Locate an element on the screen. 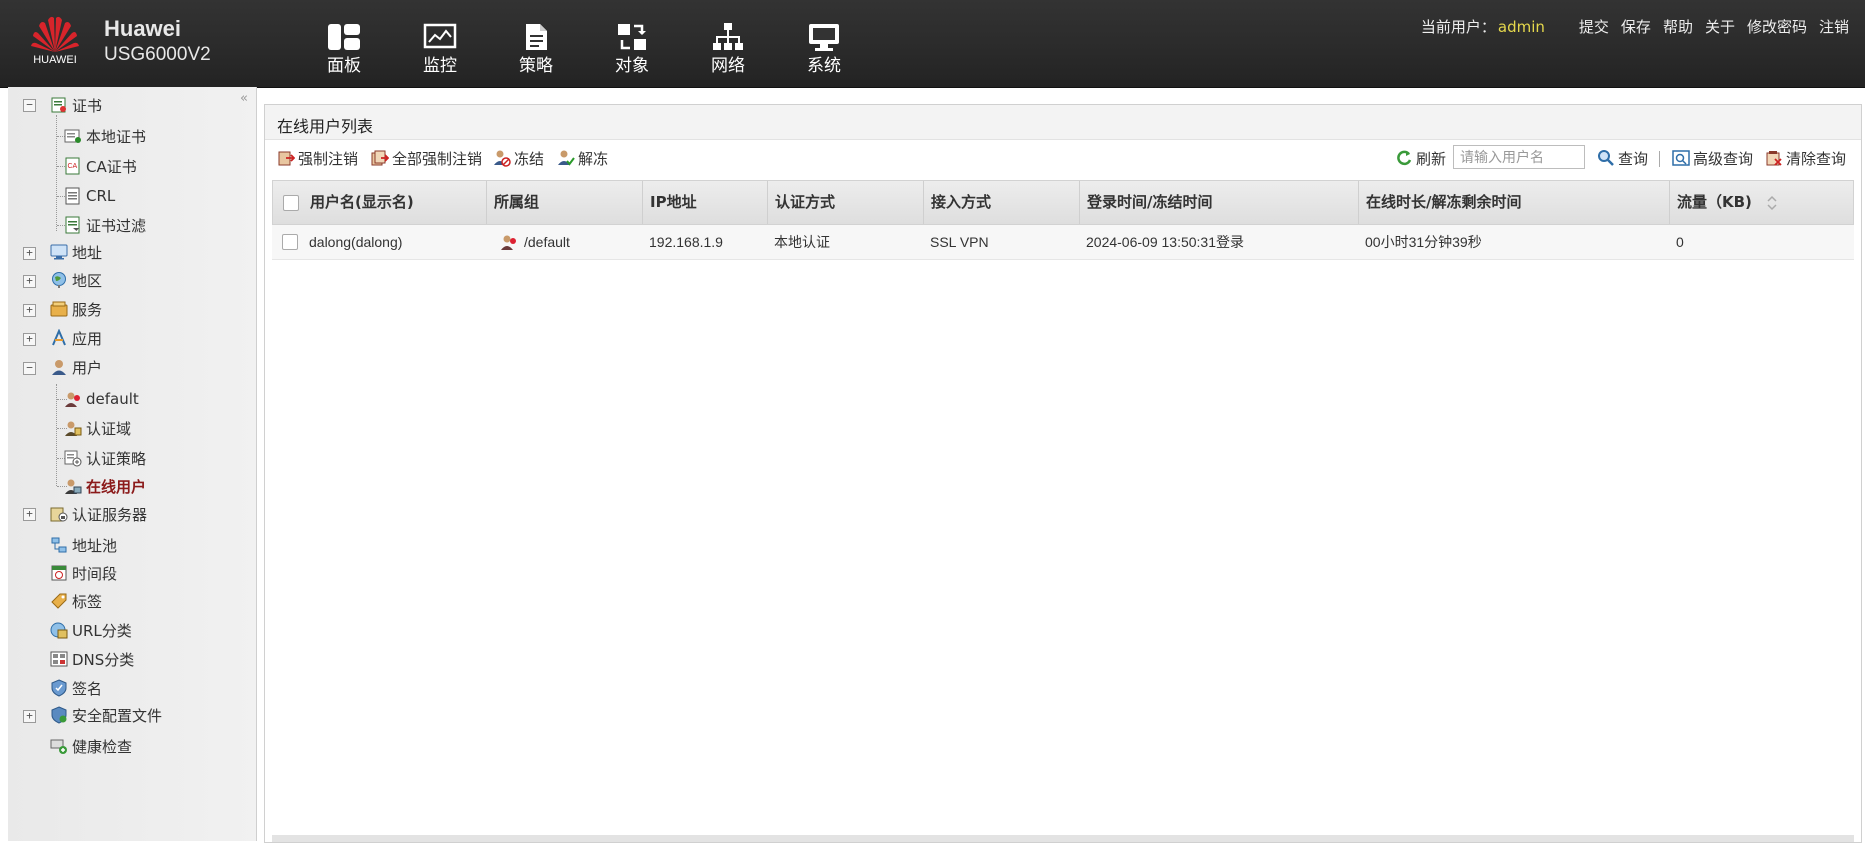 Image resolution: width=1865 pixels, height=843 pixels. nav-object: 对象 is located at coordinates (632, 51).